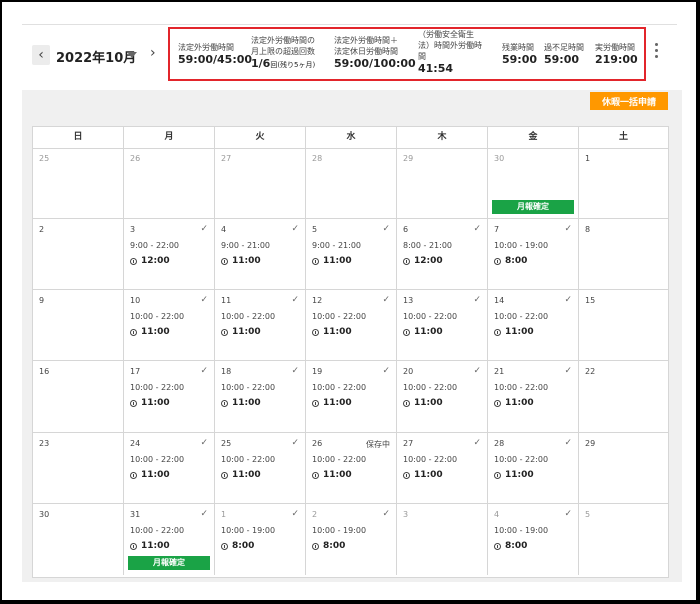  What do you see at coordinates (623, 325) in the screenshot?
I see `calendar-day-cell: 15` at bounding box center [623, 325].